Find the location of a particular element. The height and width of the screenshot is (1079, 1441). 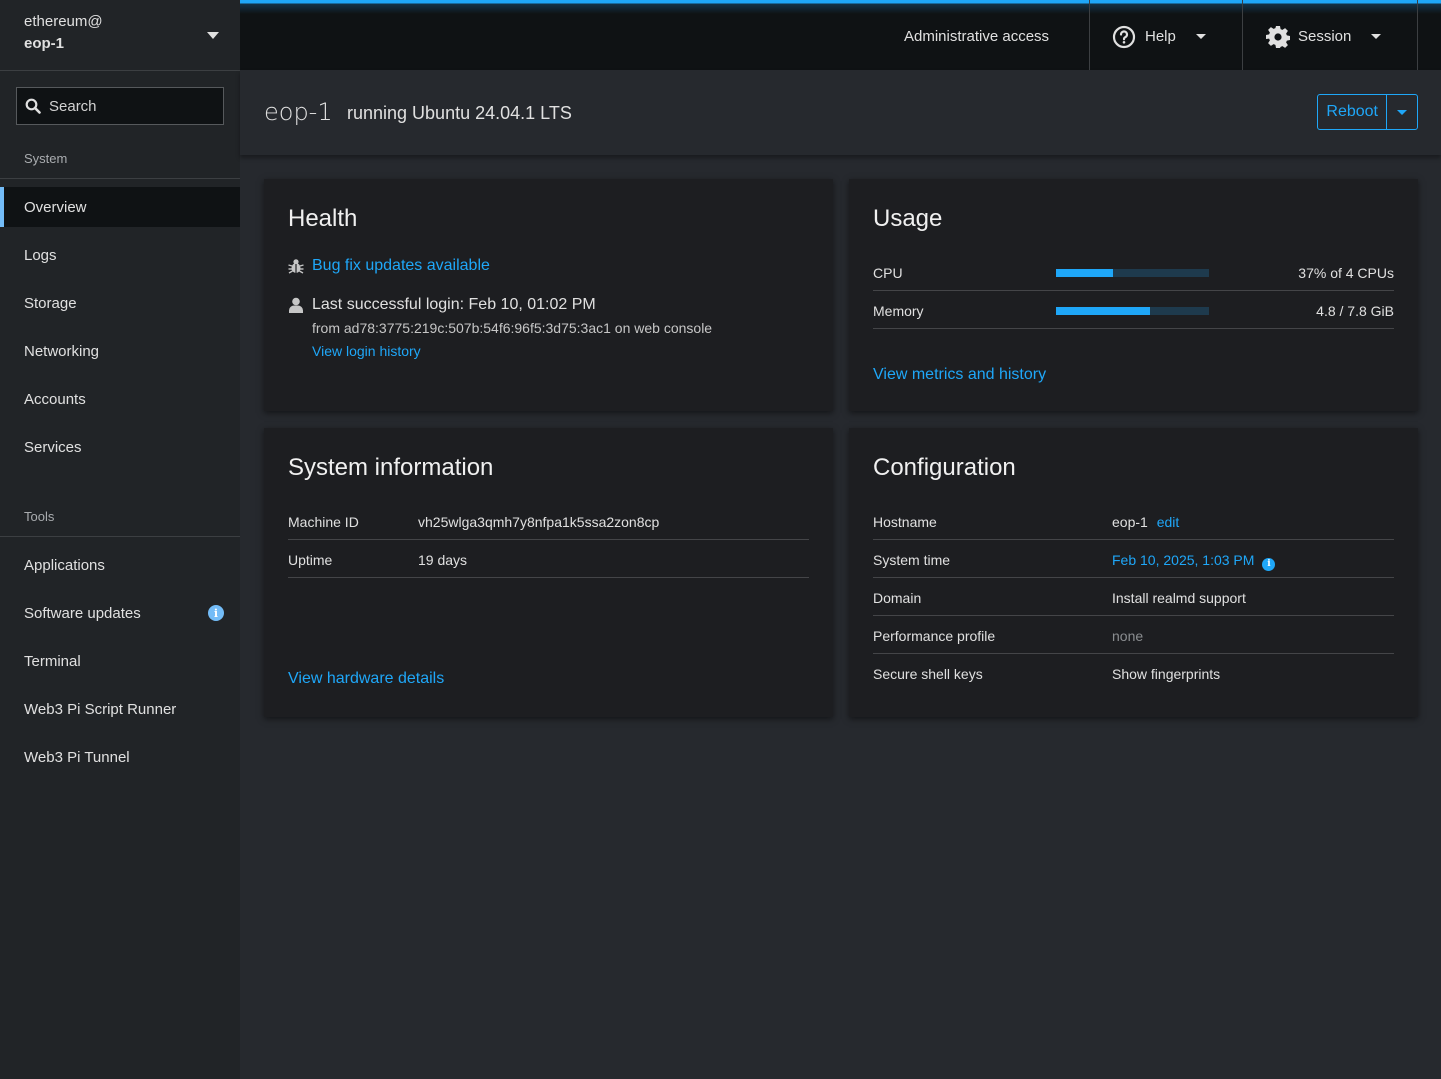

nav-item-overview: Overview is located at coordinates (120, 207).